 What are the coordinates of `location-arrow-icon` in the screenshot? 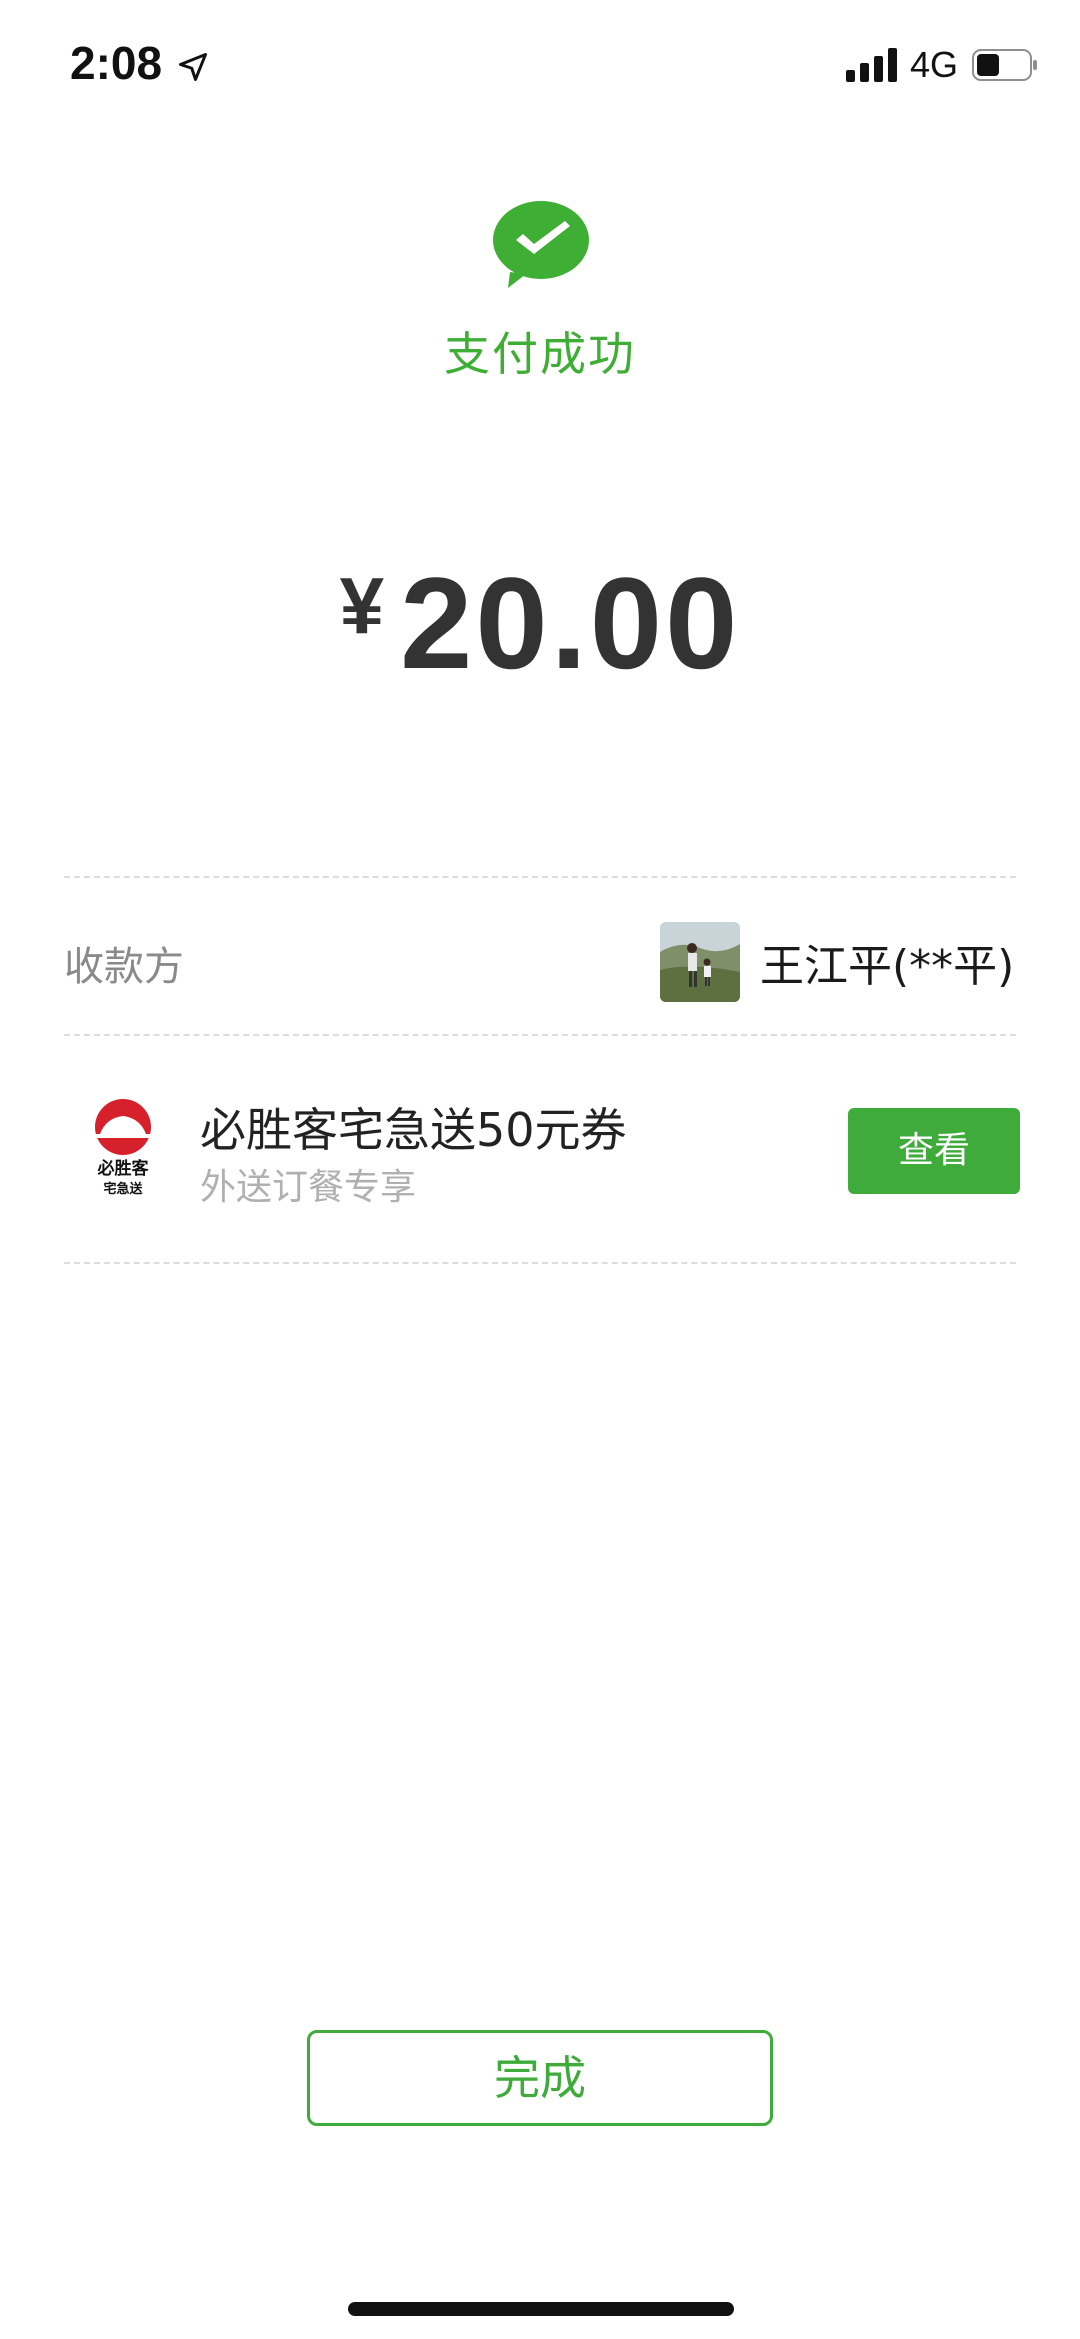 It's located at (193, 67).